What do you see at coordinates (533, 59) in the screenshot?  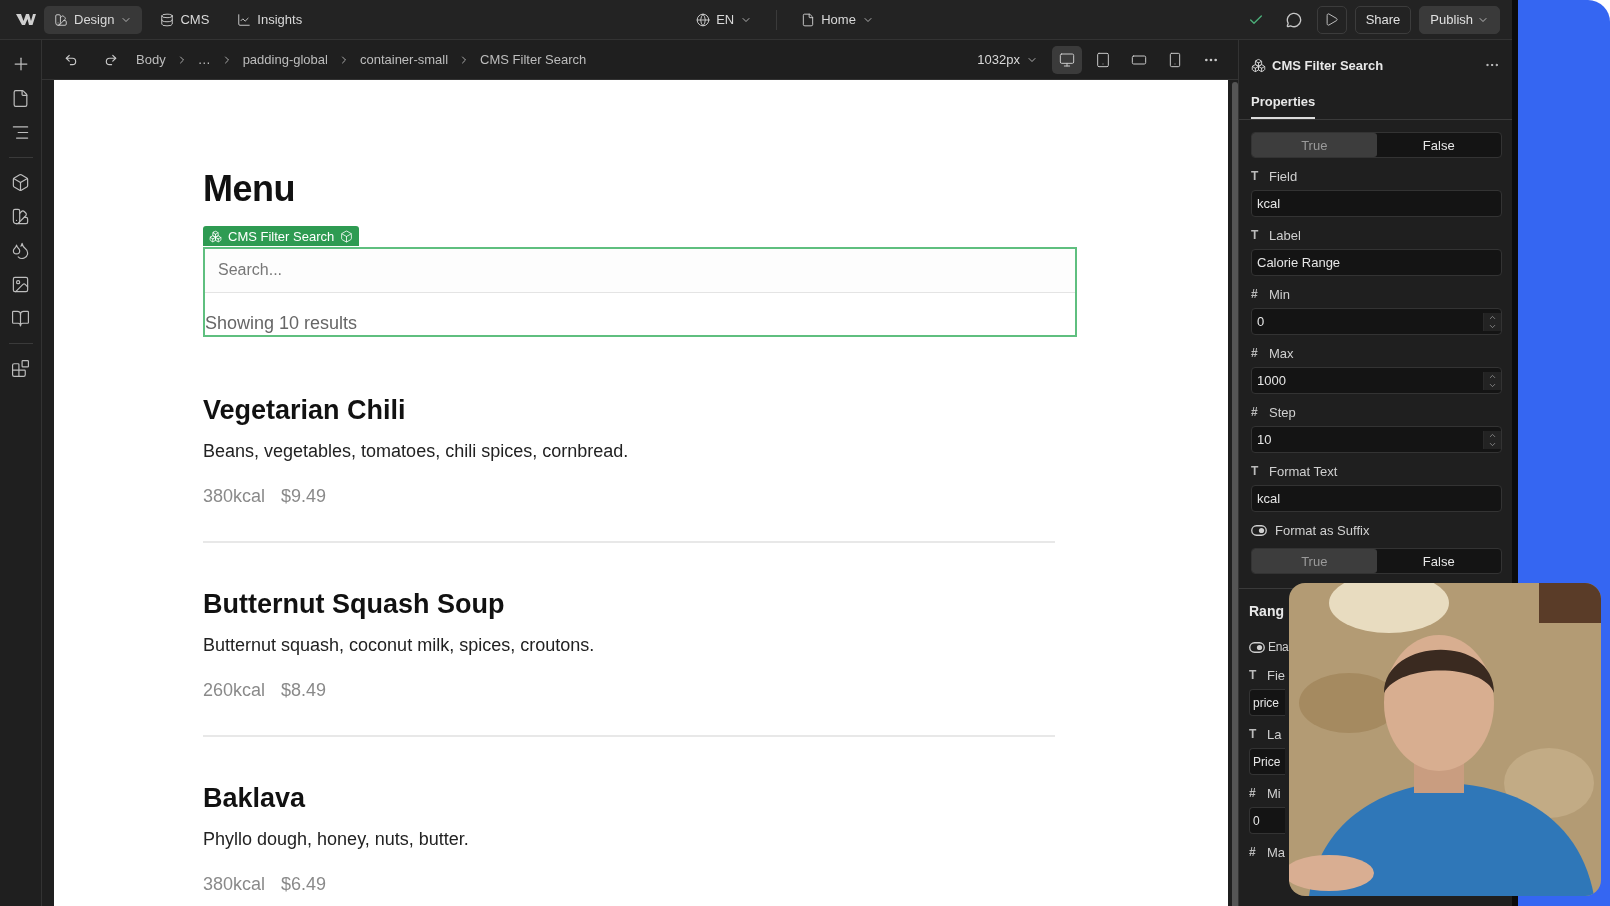 I see `breadcrumb-item: CMS Filter Search` at bounding box center [533, 59].